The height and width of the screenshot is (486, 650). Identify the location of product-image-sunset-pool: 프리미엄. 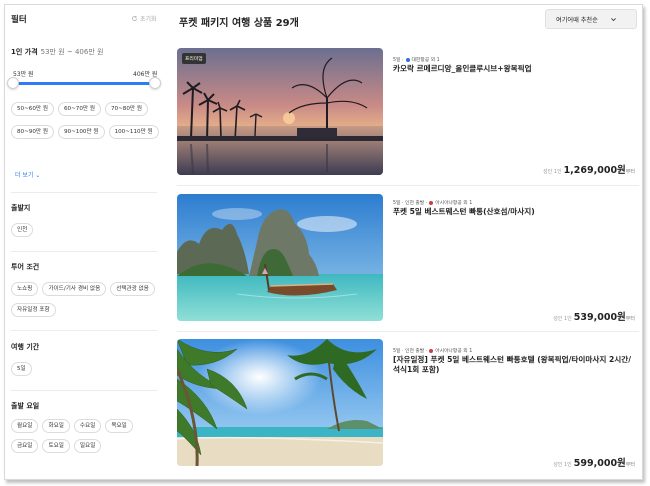
(280, 111).